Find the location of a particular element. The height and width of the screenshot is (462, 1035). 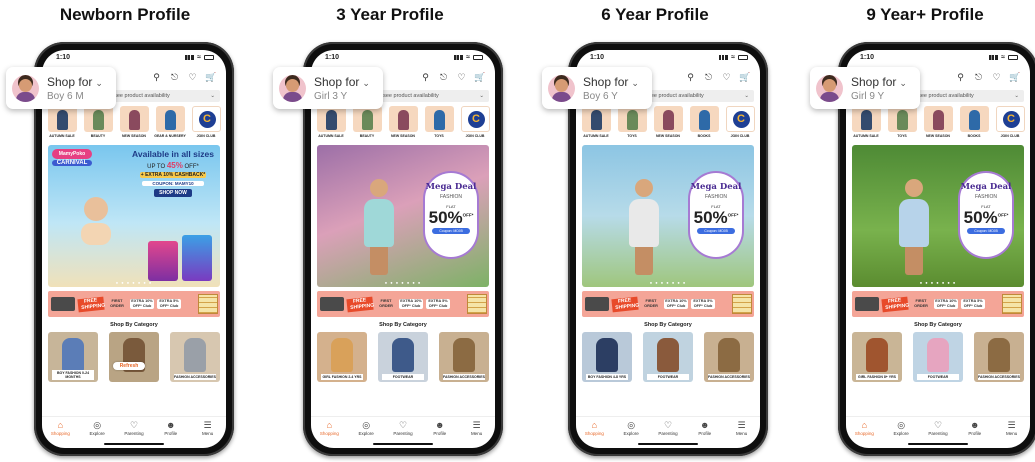

category-tile: GIRL FASHION 8+ YRS is located at coordinates (877, 357).